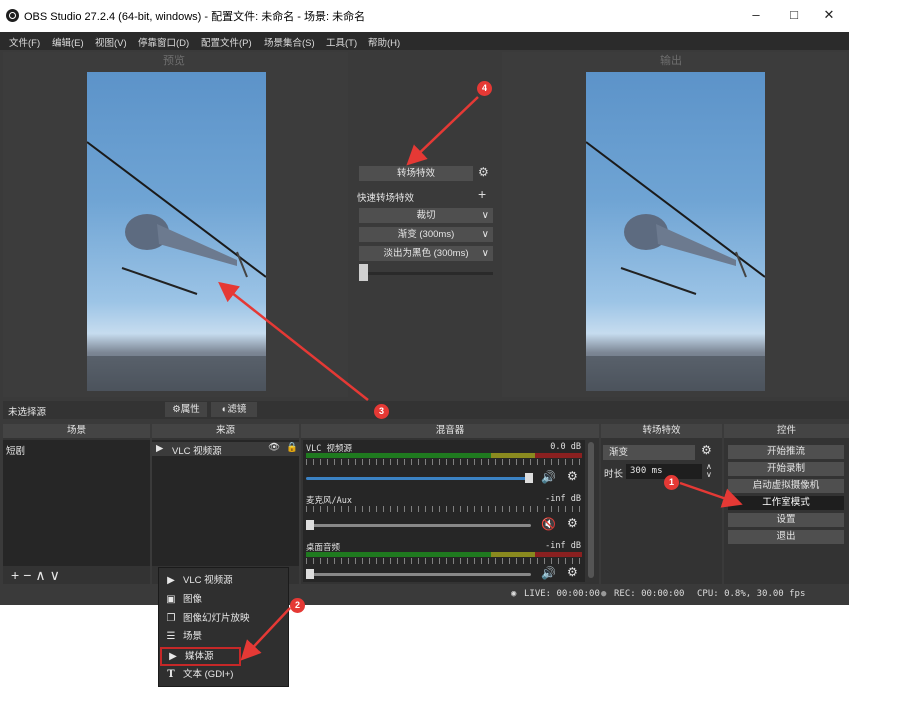 This screenshot has height=702, width=911. I want to click on annotation-badge-2: 2, so click(297, 605).